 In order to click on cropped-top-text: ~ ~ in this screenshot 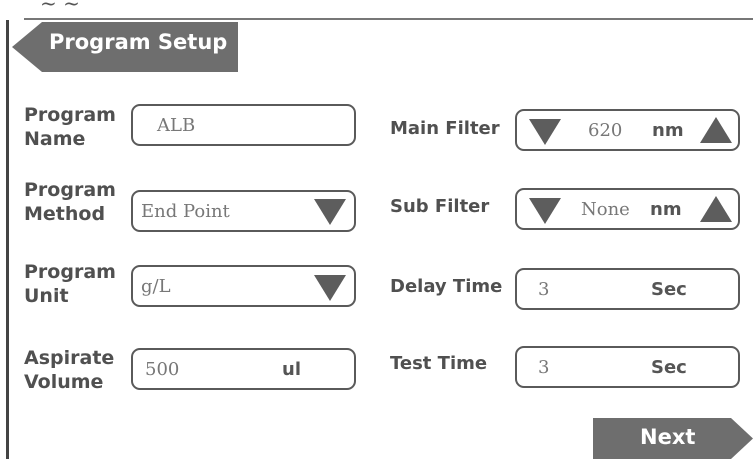, I will do `click(376, 8)`.